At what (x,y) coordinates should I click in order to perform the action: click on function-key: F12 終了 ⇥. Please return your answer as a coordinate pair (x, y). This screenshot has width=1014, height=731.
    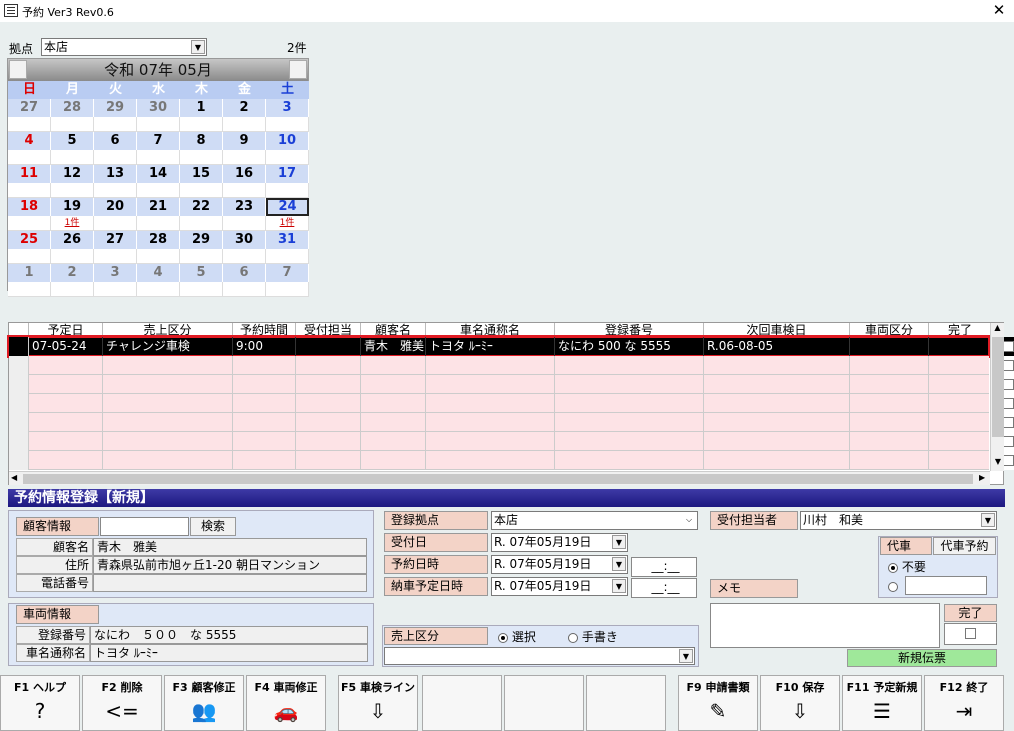
    Looking at the image, I should click on (964, 703).